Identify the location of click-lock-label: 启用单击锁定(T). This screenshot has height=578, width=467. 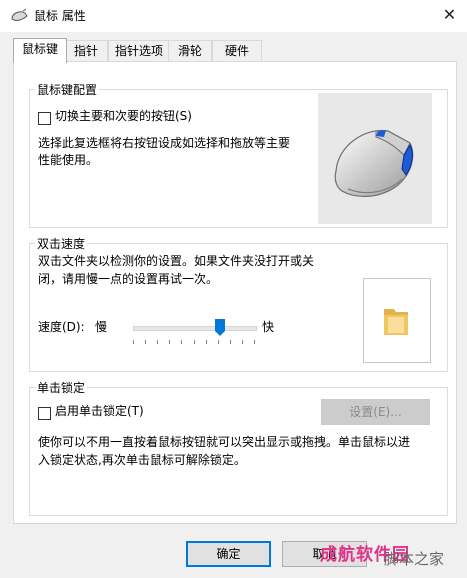
(99, 411).